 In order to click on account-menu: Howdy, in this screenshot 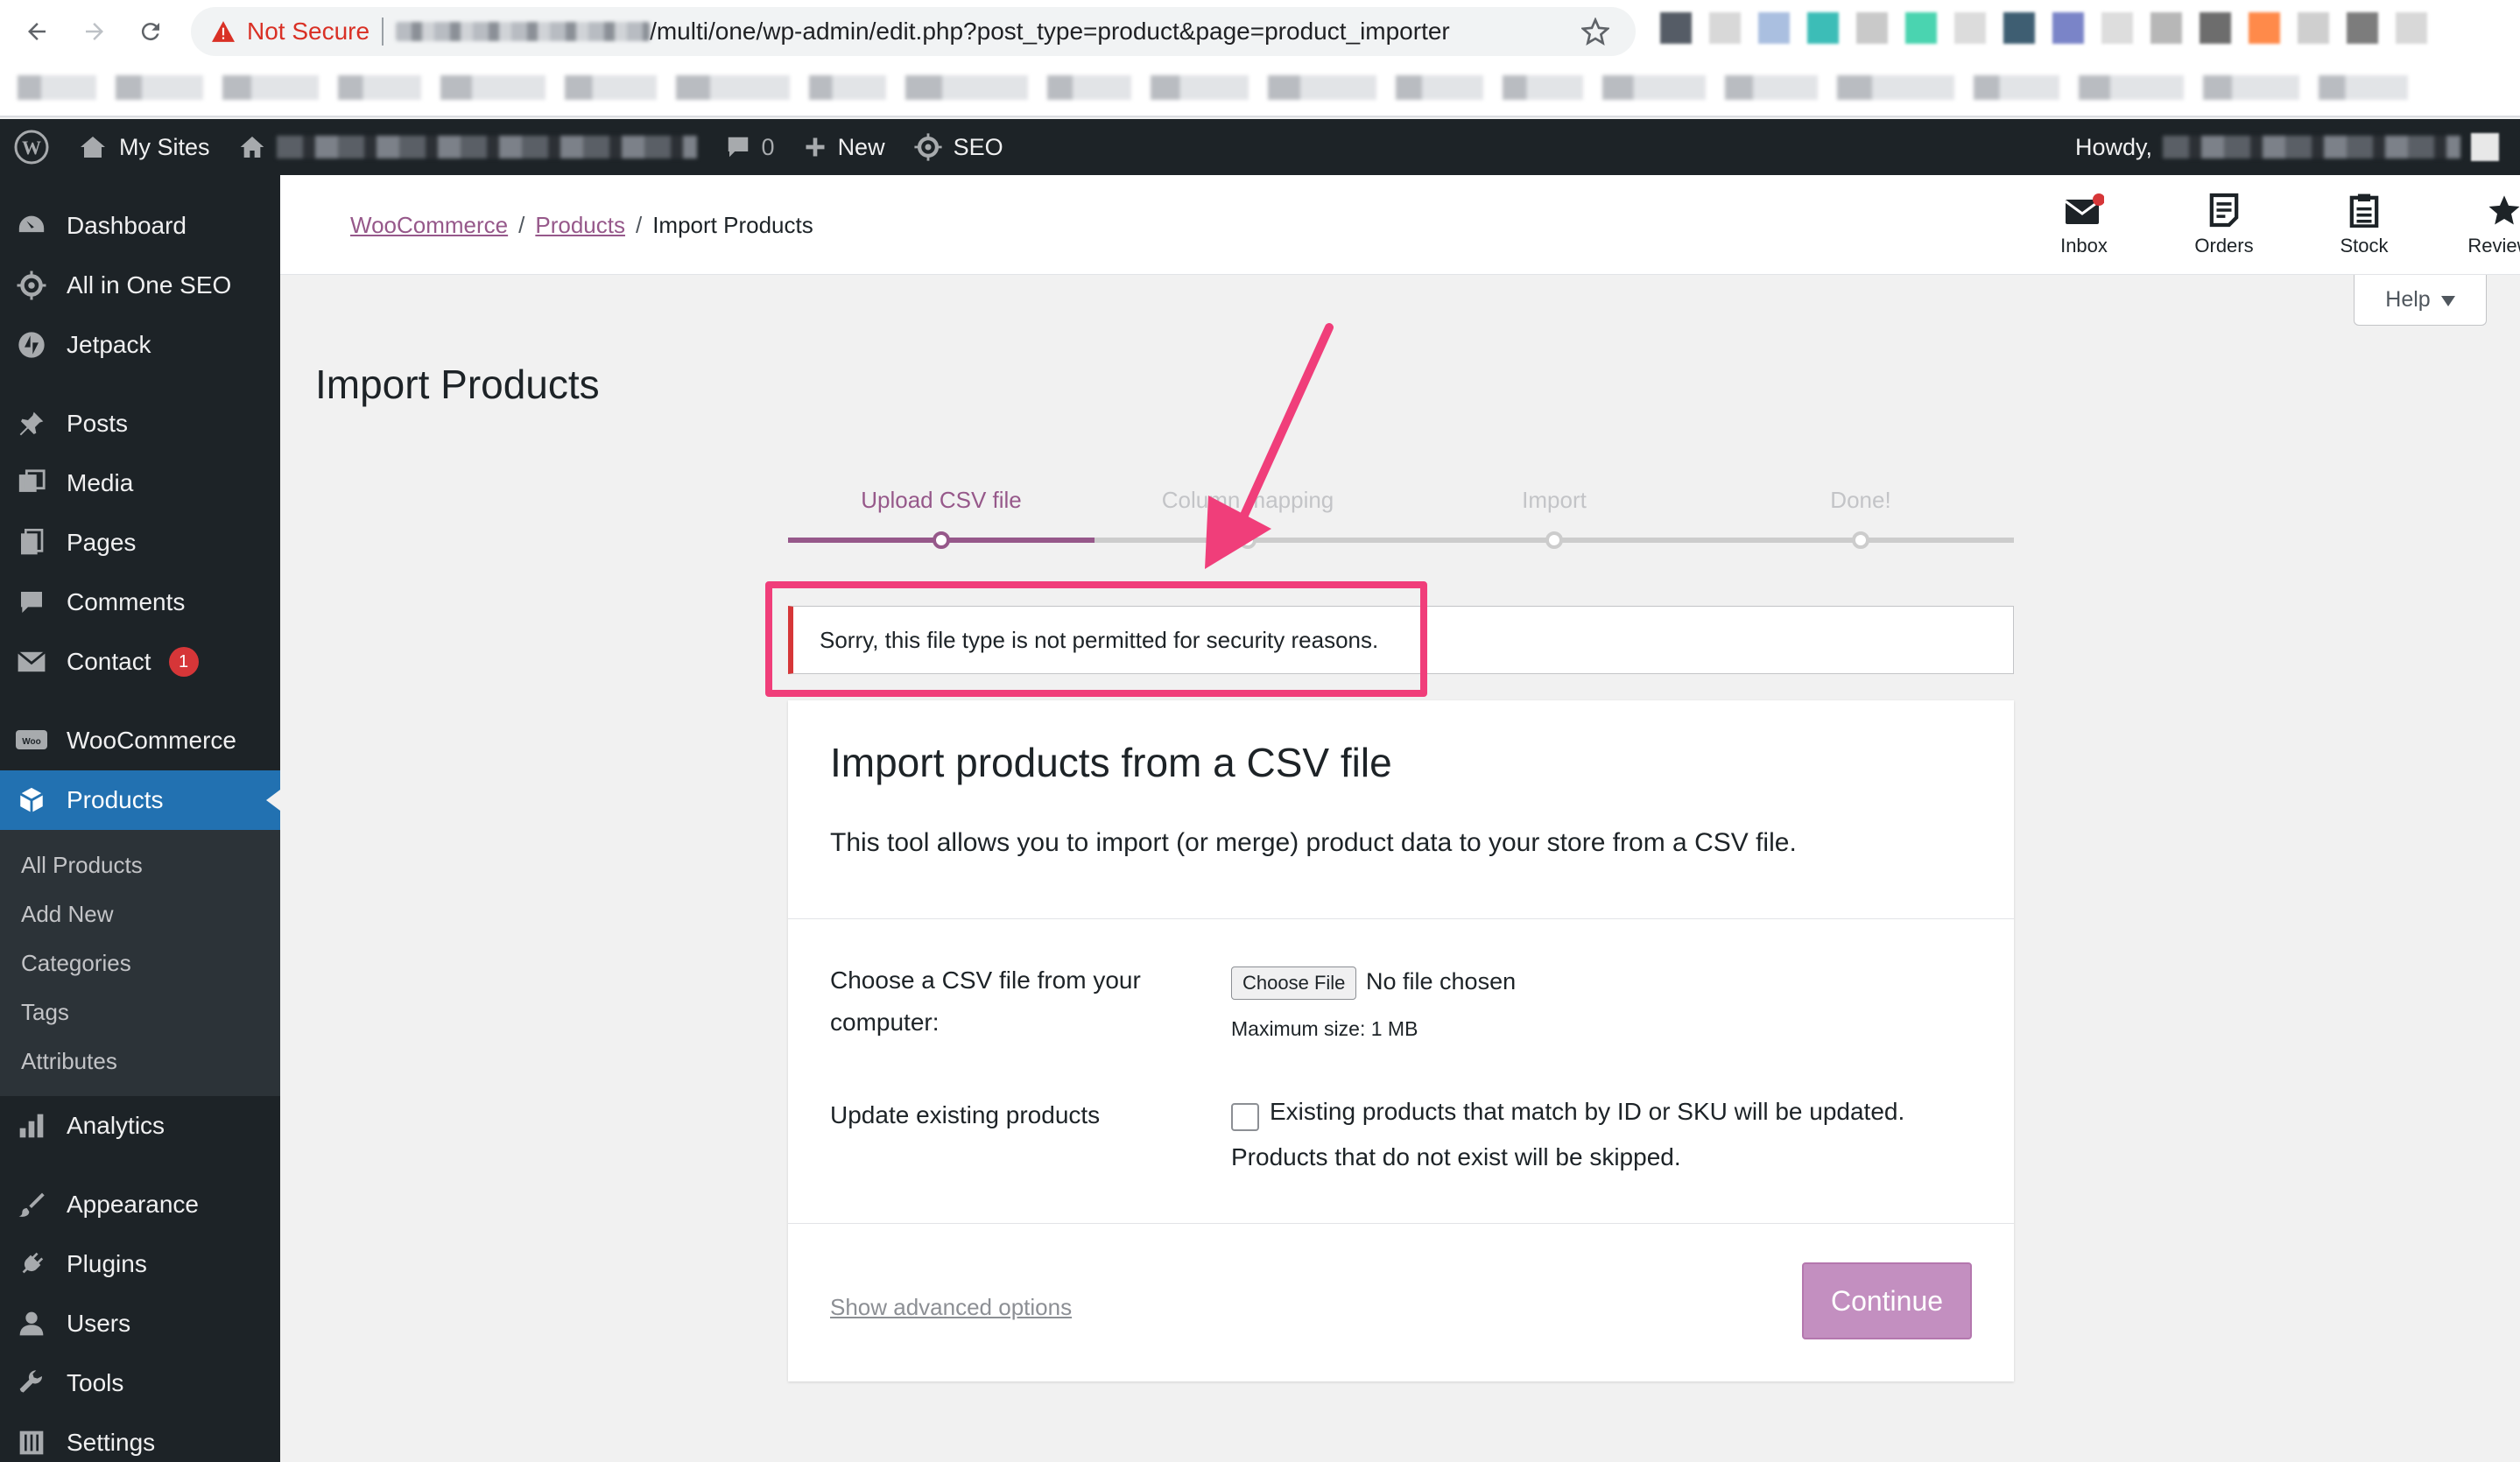, I will do `click(2287, 147)`.